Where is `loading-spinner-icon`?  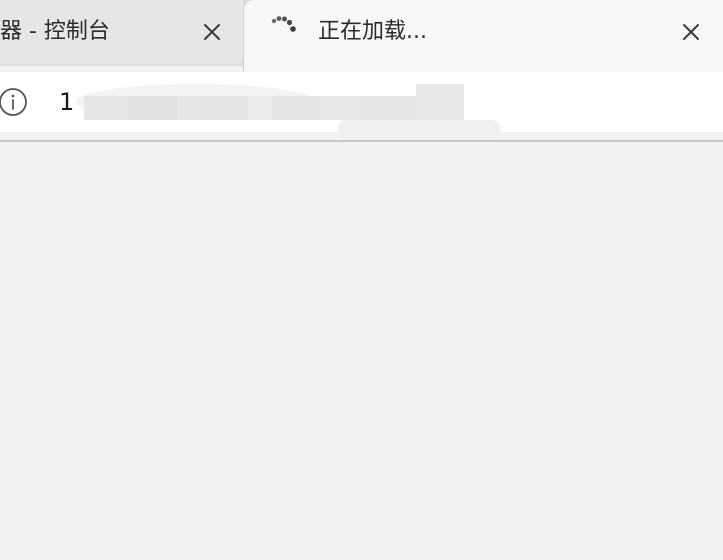
loading-spinner-icon is located at coordinates (284, 26).